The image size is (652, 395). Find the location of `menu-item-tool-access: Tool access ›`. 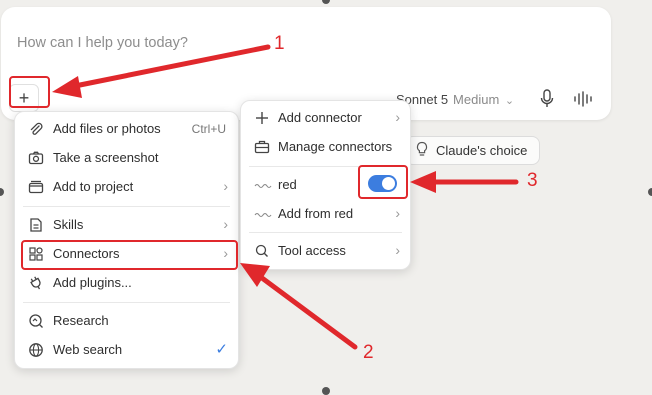

menu-item-tool-access: Tool access › is located at coordinates (325, 251).